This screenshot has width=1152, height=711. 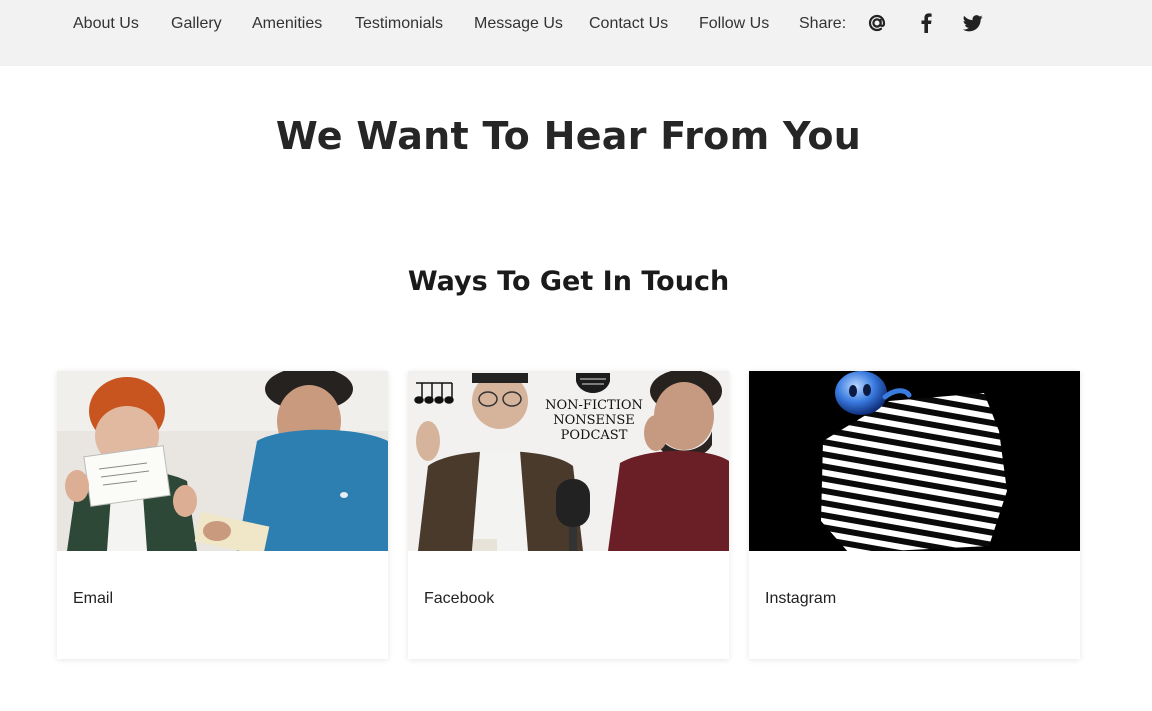 I want to click on podcast-logo-text-line3: PODCAST, so click(x=594, y=435).